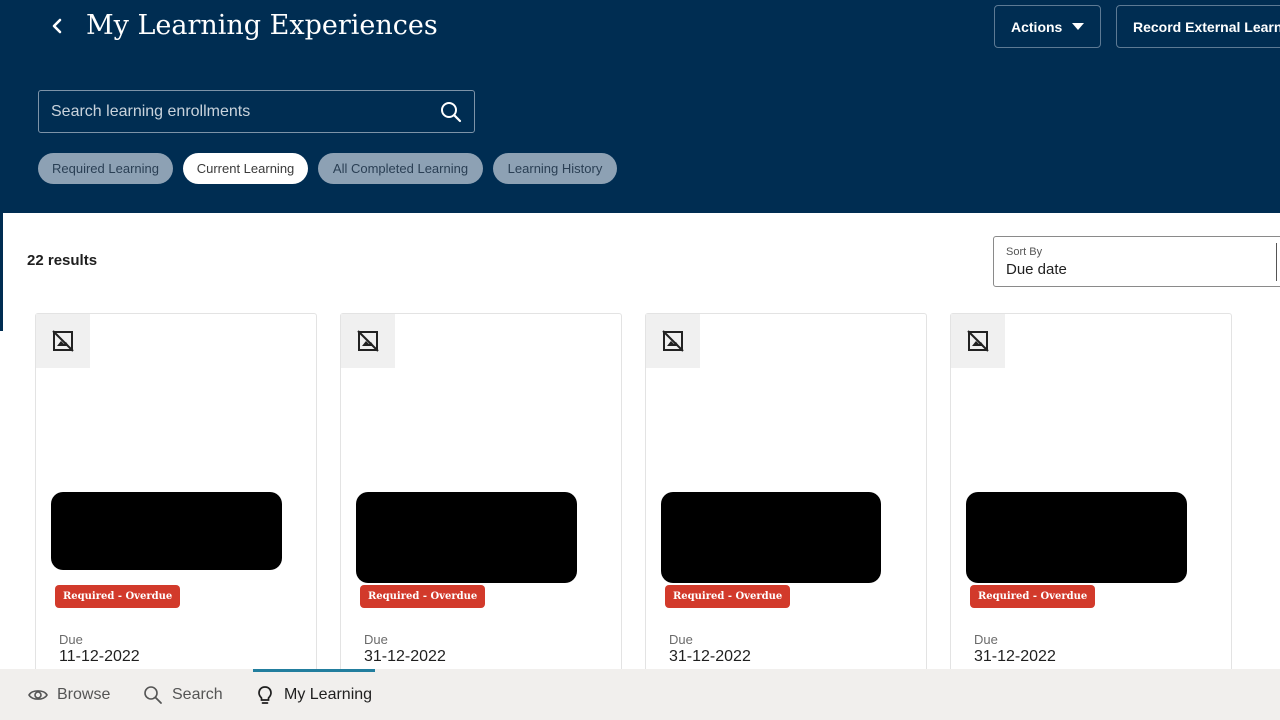 The image size is (1280, 720). I want to click on search-submit-button, so click(451, 112).